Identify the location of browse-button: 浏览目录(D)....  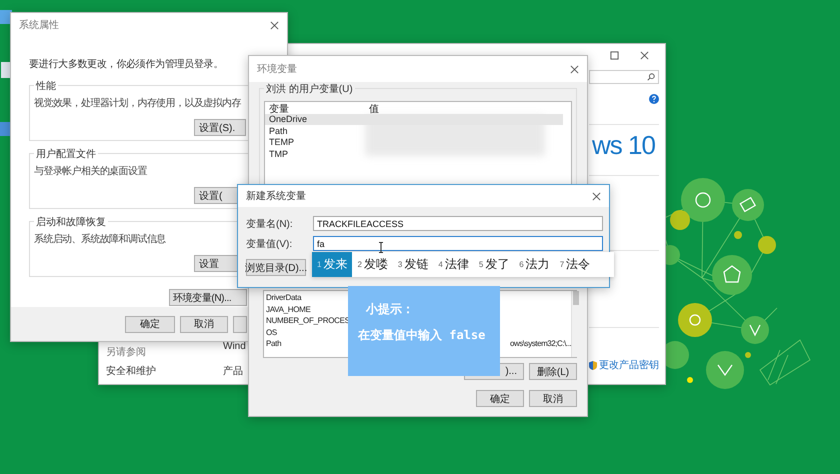
(276, 267).